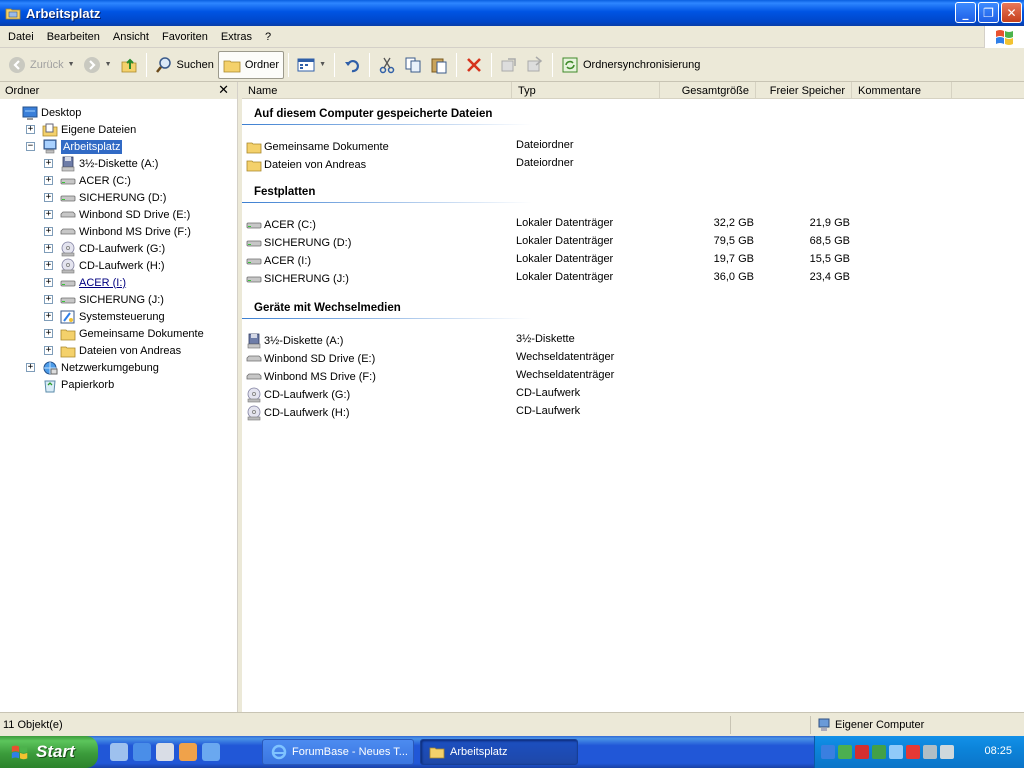  What do you see at coordinates (87, 180) in the screenshot?
I see `tree-item: + ACER (C:)` at bounding box center [87, 180].